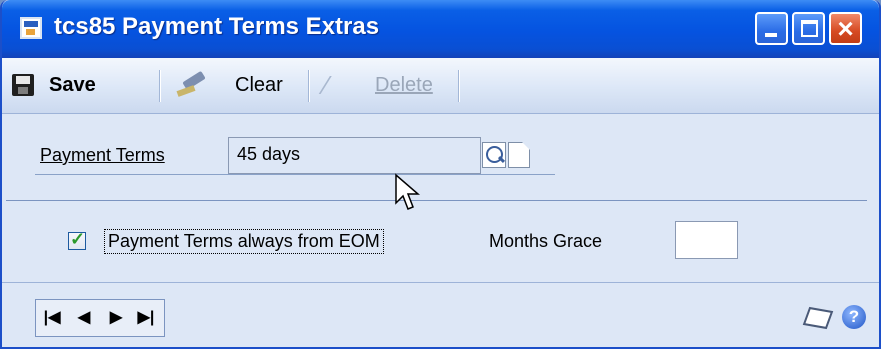 The image size is (881, 349). I want to click on window-title: tcs85 Payment Terms Extras, so click(217, 26).